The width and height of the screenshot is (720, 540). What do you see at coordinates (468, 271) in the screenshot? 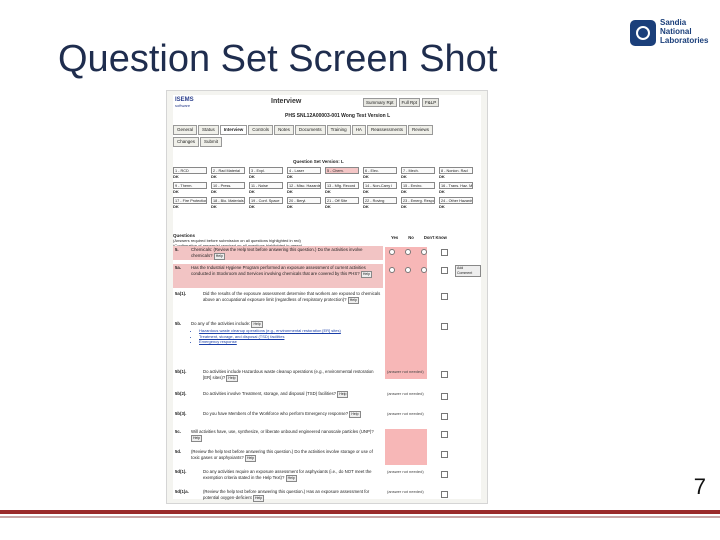
I see `add-comment-button: Add Comment` at bounding box center [468, 271].